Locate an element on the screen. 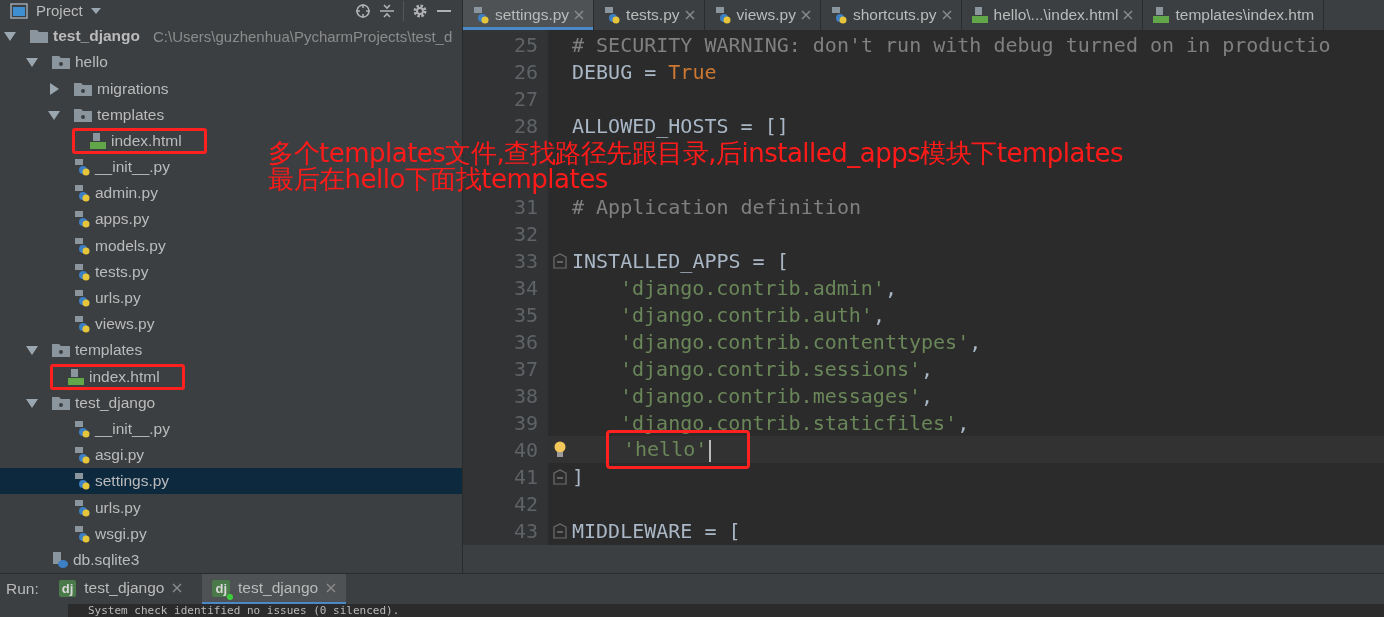 Image resolution: width=1384 pixels, height=617 pixels. editor-tab: settings.py is located at coordinates (529, 15).